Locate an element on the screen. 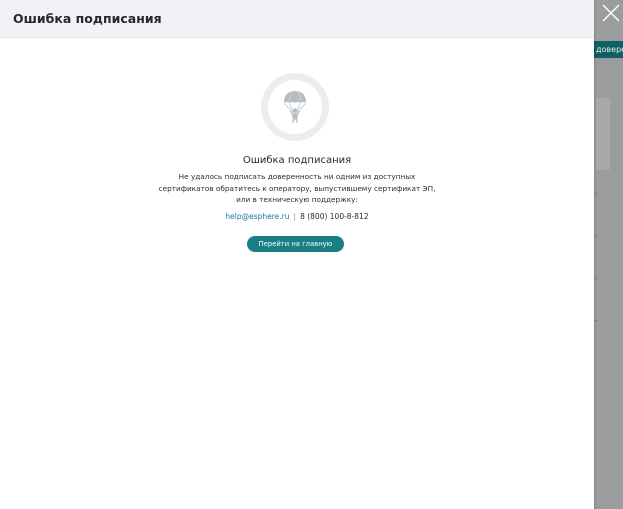 The height and width of the screenshot is (509, 623). background-chip: доверенн is located at coordinates (608, 49).